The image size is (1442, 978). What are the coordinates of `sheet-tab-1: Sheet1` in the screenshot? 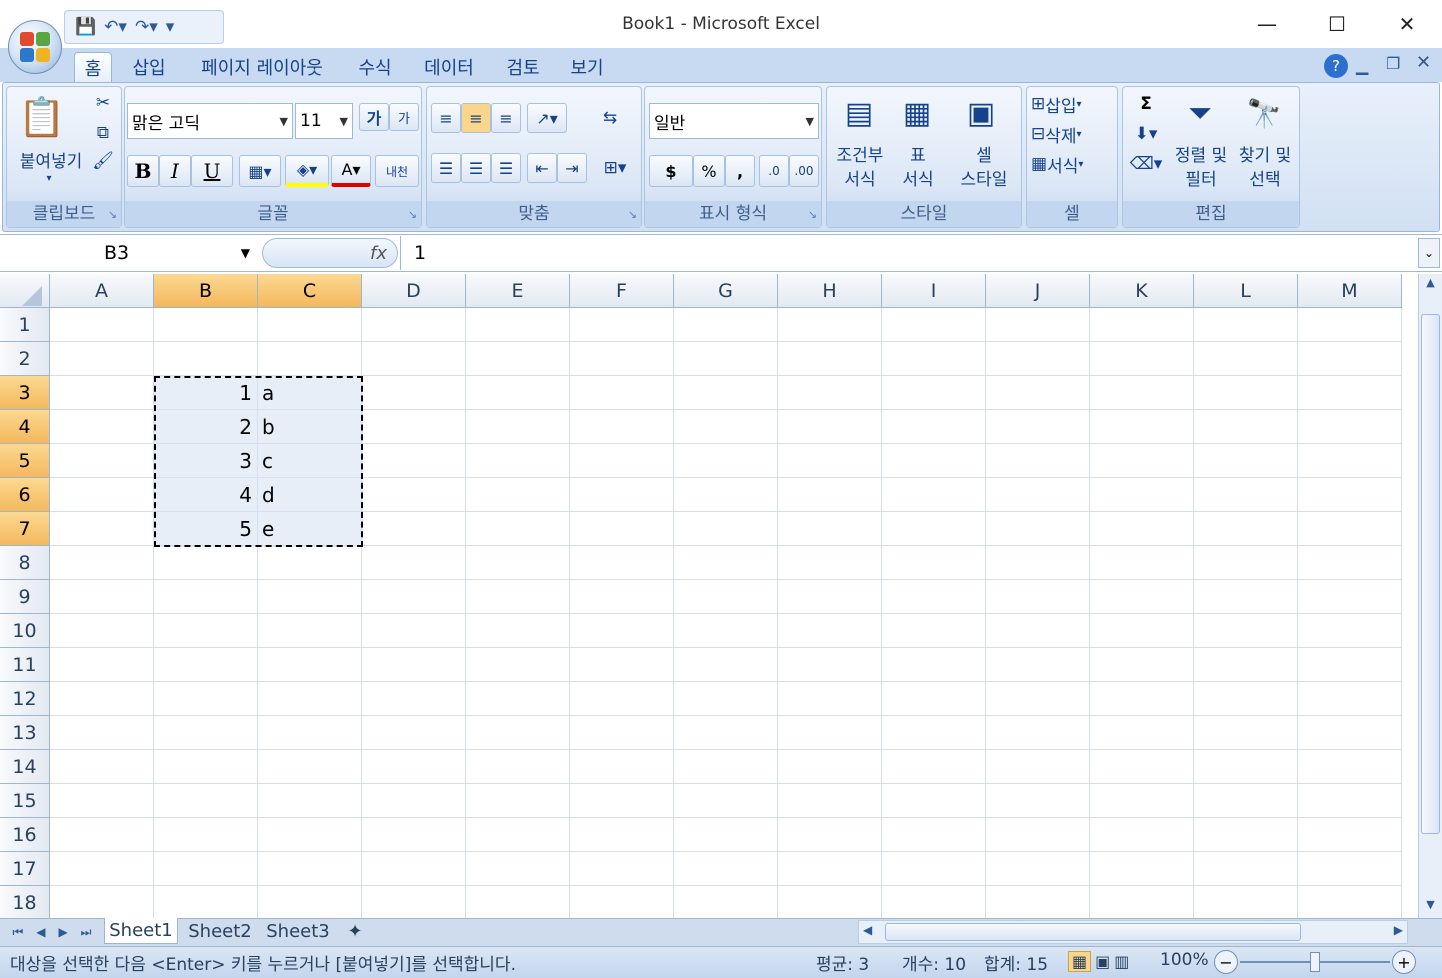 It's located at (141, 931).